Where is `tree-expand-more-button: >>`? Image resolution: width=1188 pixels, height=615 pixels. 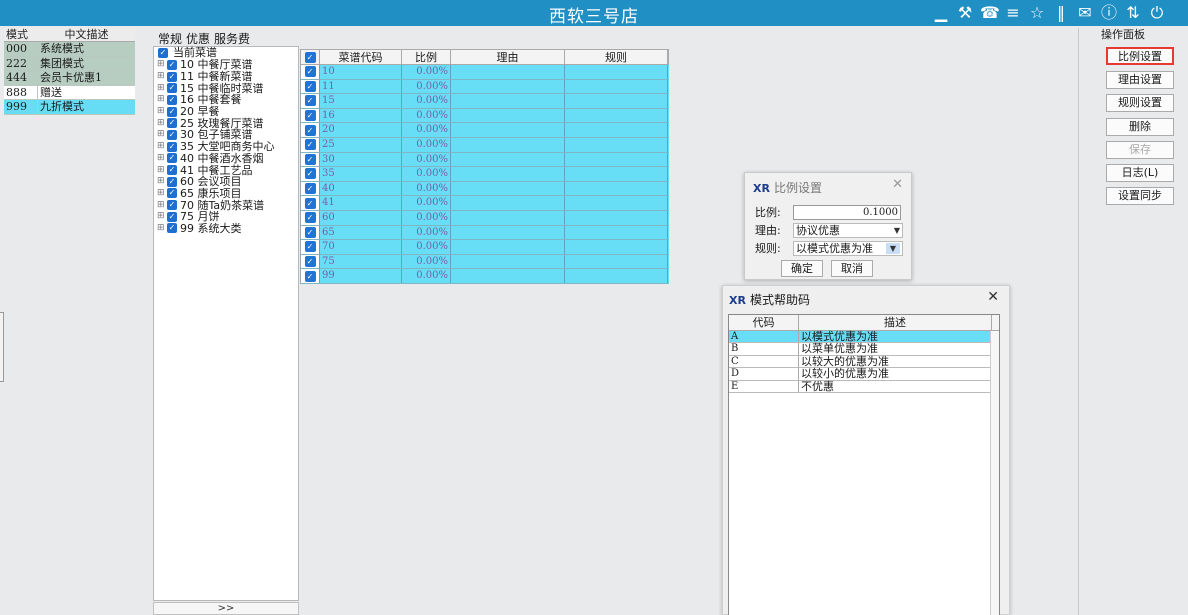
tree-expand-more-button: >> is located at coordinates (226, 608).